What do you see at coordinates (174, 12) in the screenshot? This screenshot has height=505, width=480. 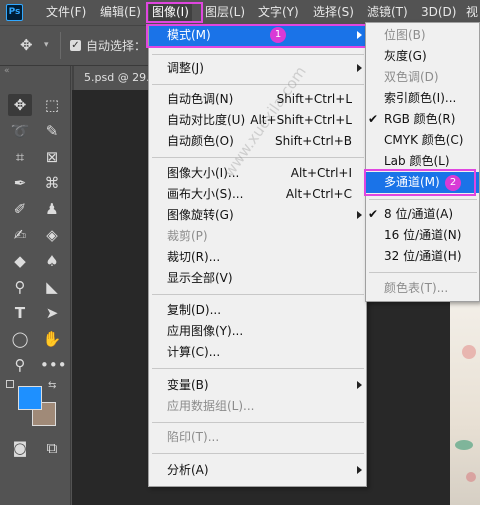 I see `menu-image-highlight` at bounding box center [174, 12].